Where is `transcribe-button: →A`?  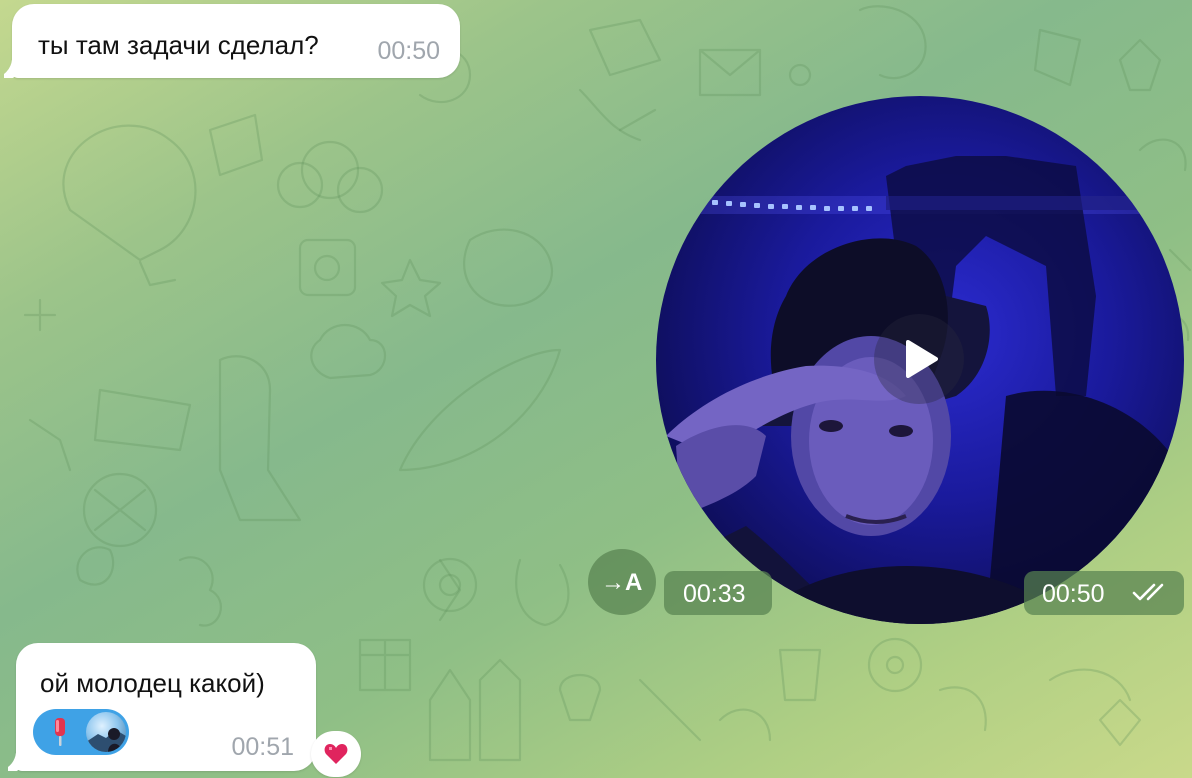 transcribe-button: →A is located at coordinates (622, 582).